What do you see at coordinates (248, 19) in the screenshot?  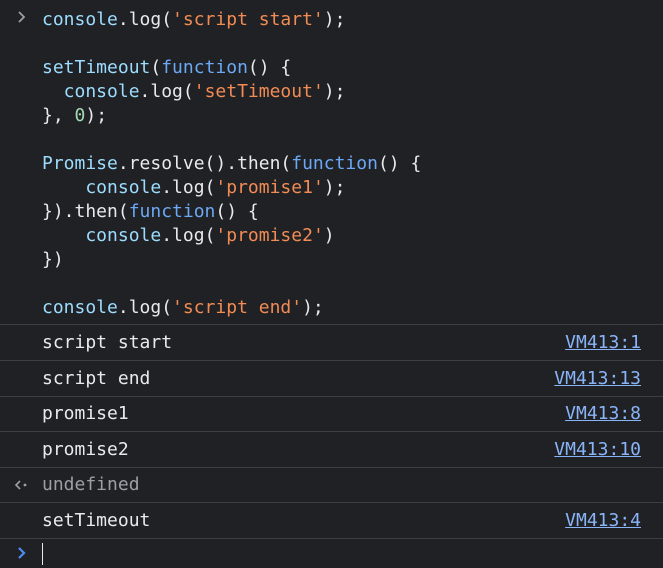 I see `code-token: 'script start'` at bounding box center [248, 19].